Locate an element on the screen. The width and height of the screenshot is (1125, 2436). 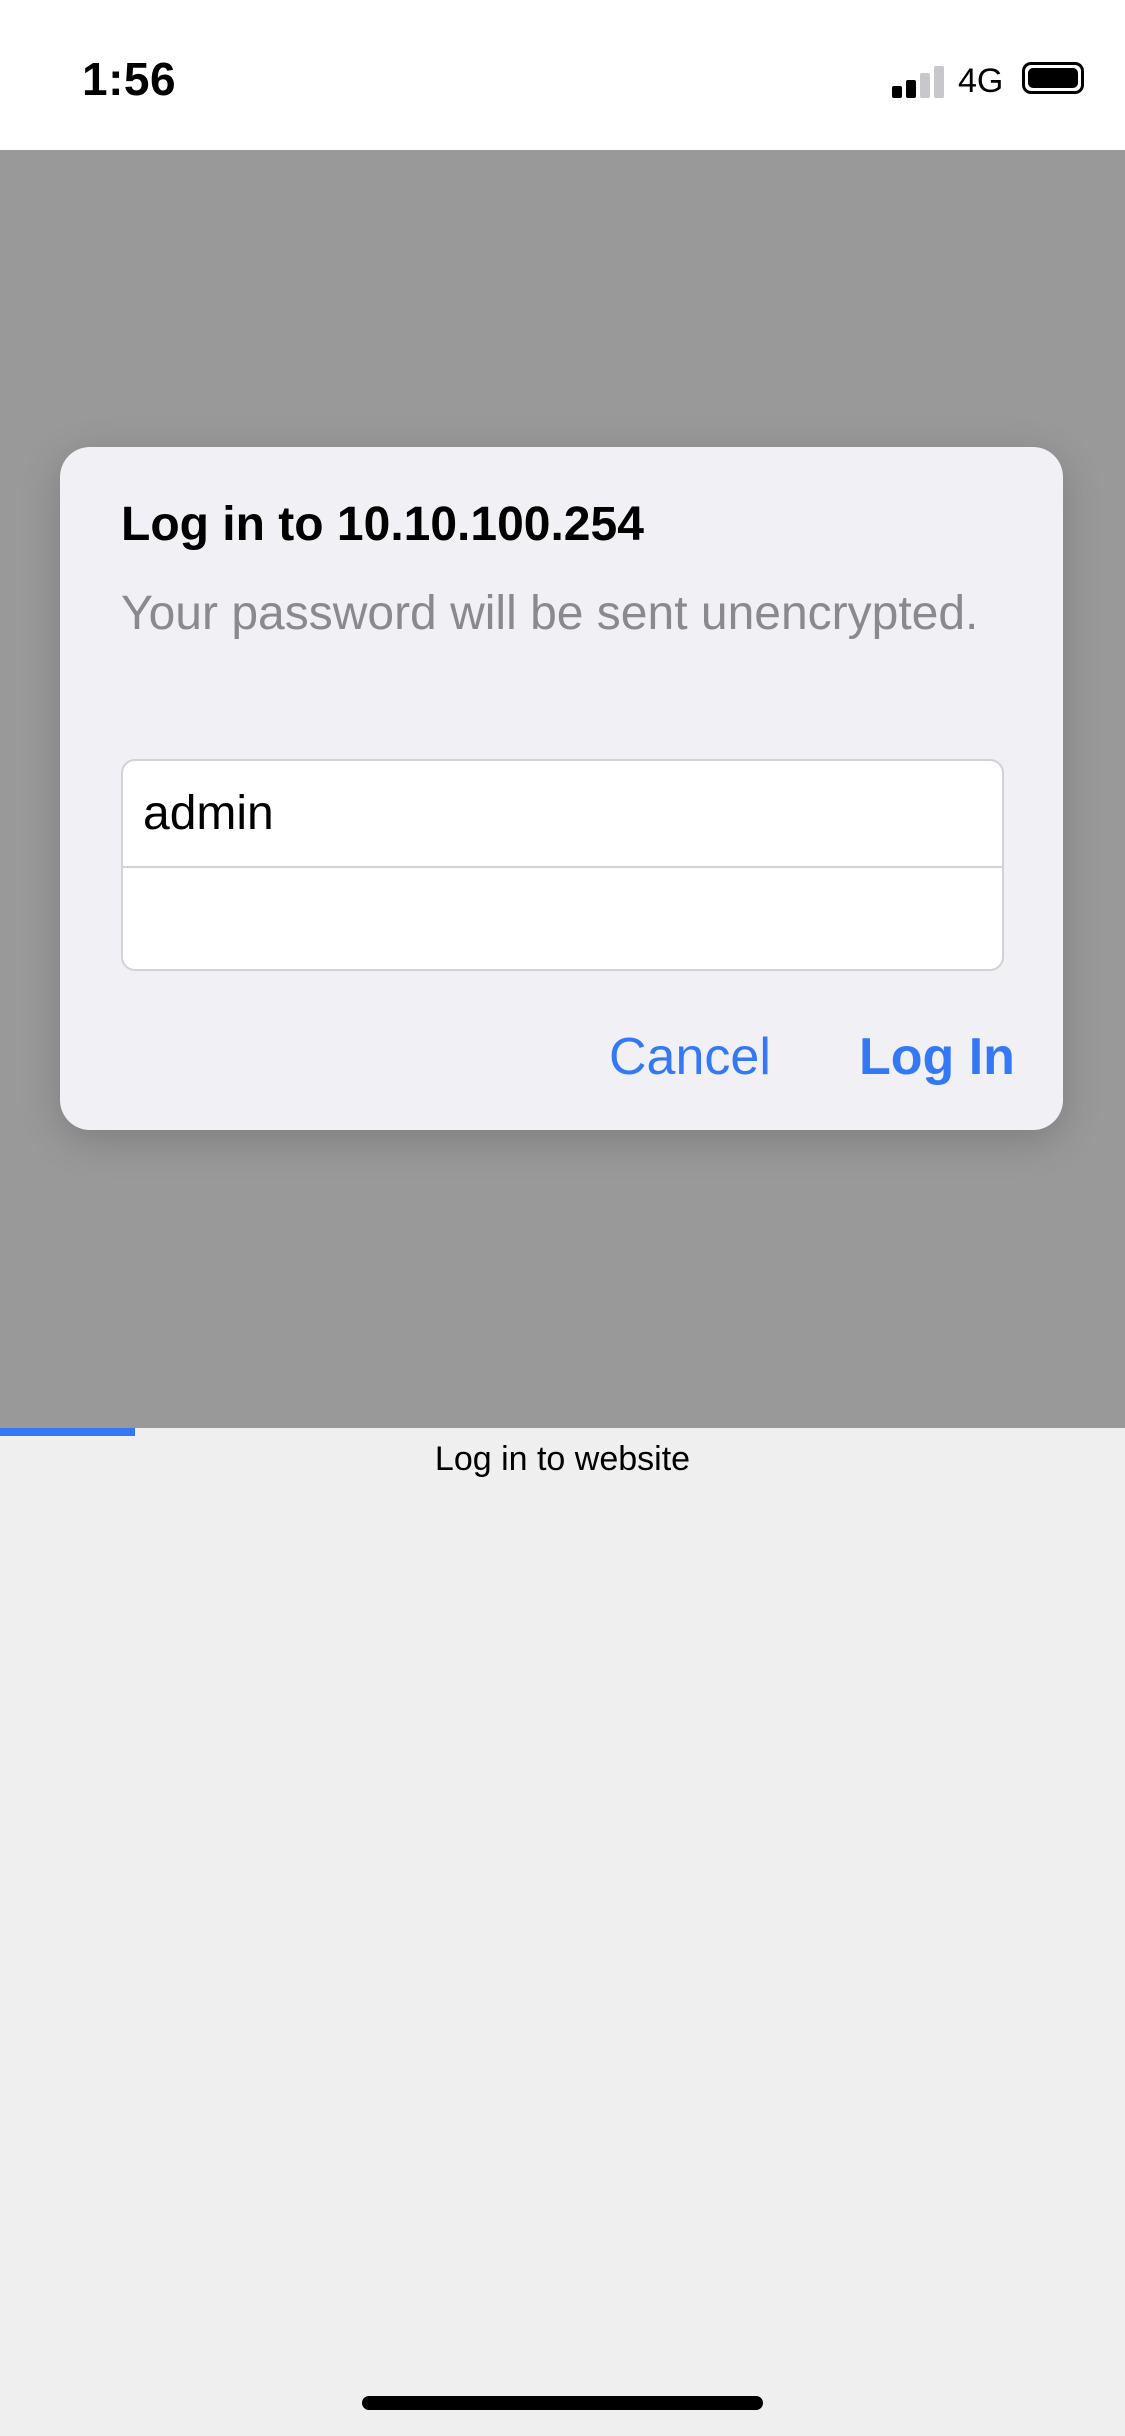
credentials-field-group is located at coordinates (562, 865).